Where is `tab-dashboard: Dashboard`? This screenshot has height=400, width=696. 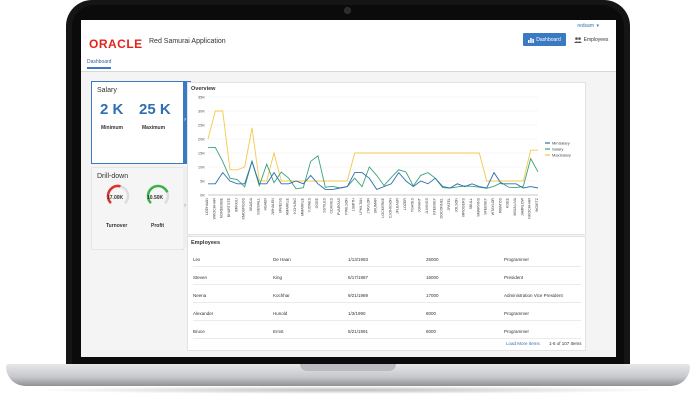
tab-dashboard: Dashboard is located at coordinates (99, 64).